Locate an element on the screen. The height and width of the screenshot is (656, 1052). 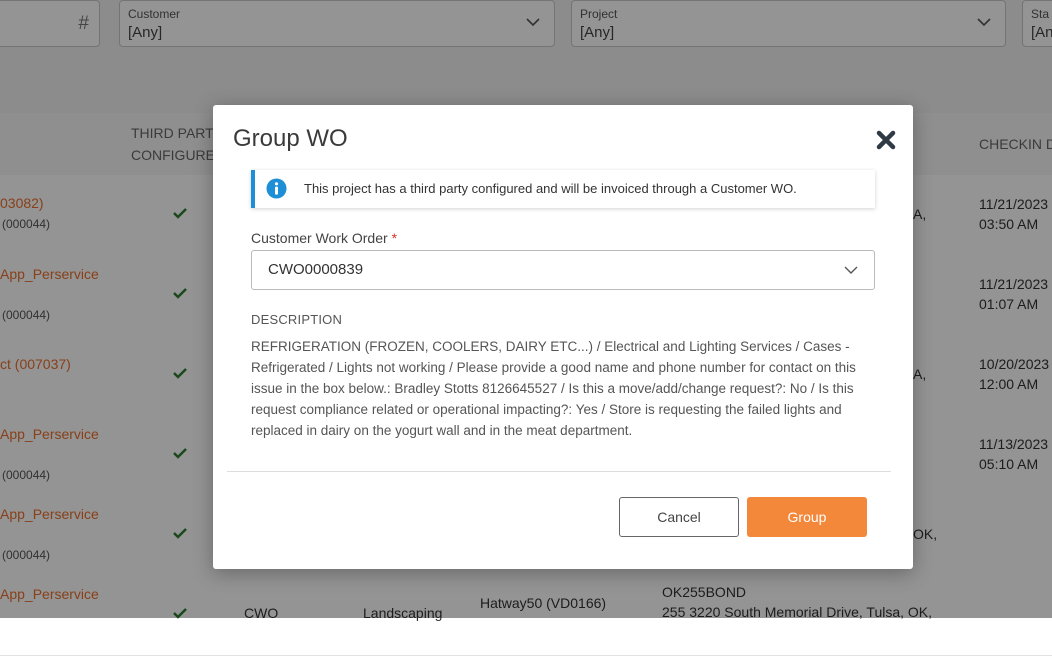
cwo-label-text: Customer Work Order is located at coordinates (319, 238).